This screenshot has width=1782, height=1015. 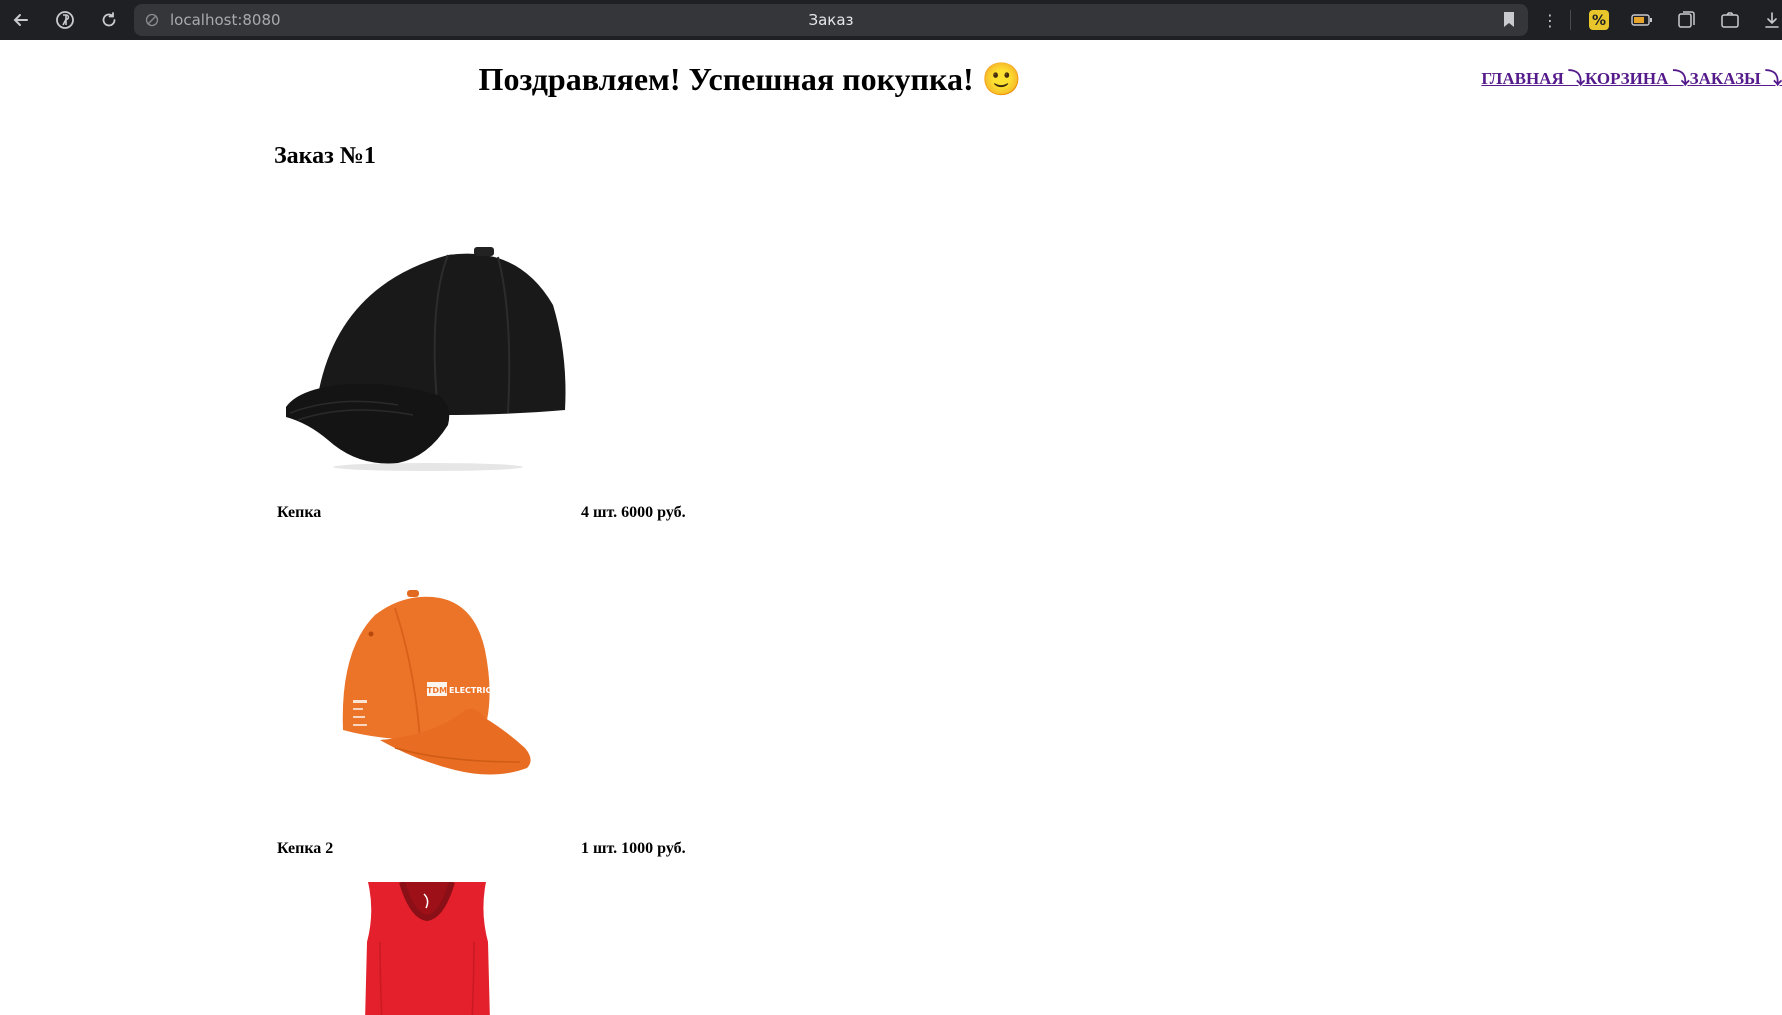 I want to click on nav-link-cart: КОРЗИНА ⤵, so click(x=1637, y=78).